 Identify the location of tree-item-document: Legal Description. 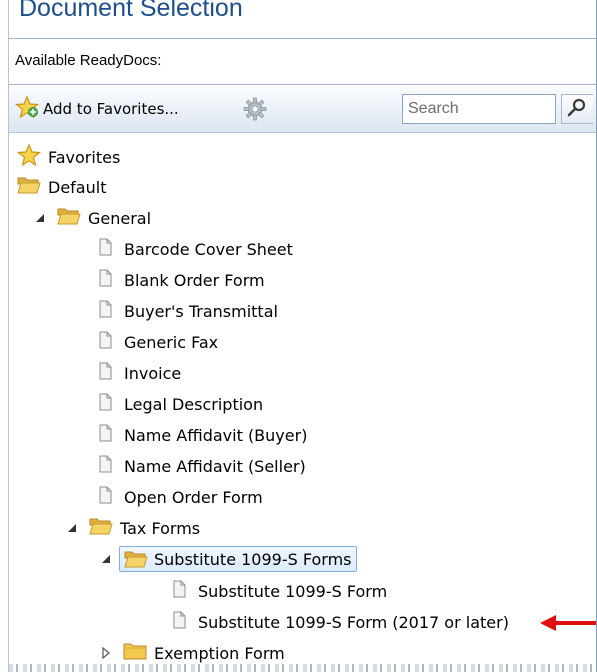
(182, 404).